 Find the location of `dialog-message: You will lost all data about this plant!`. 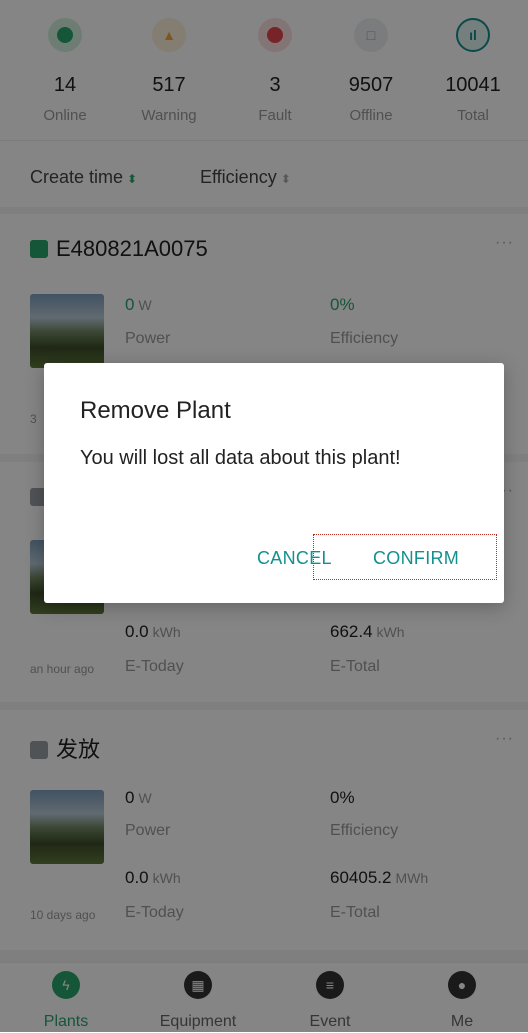

dialog-message: You will lost all data about this plant! is located at coordinates (240, 458).